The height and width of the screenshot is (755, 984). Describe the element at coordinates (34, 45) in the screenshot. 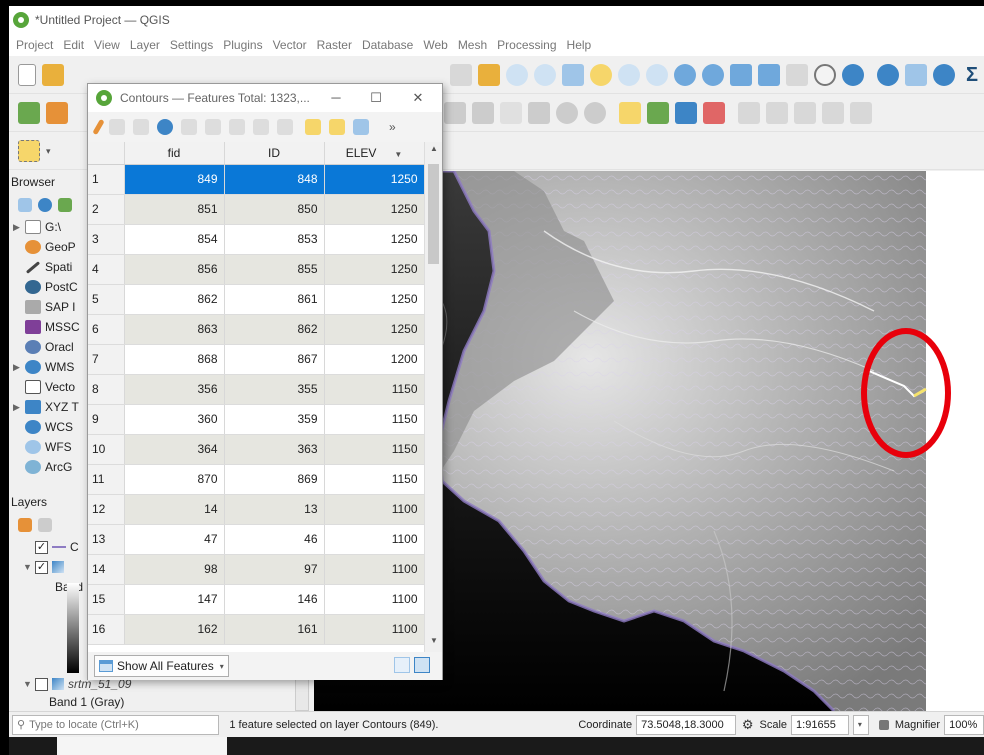

I see `menu-project: Project` at that location.